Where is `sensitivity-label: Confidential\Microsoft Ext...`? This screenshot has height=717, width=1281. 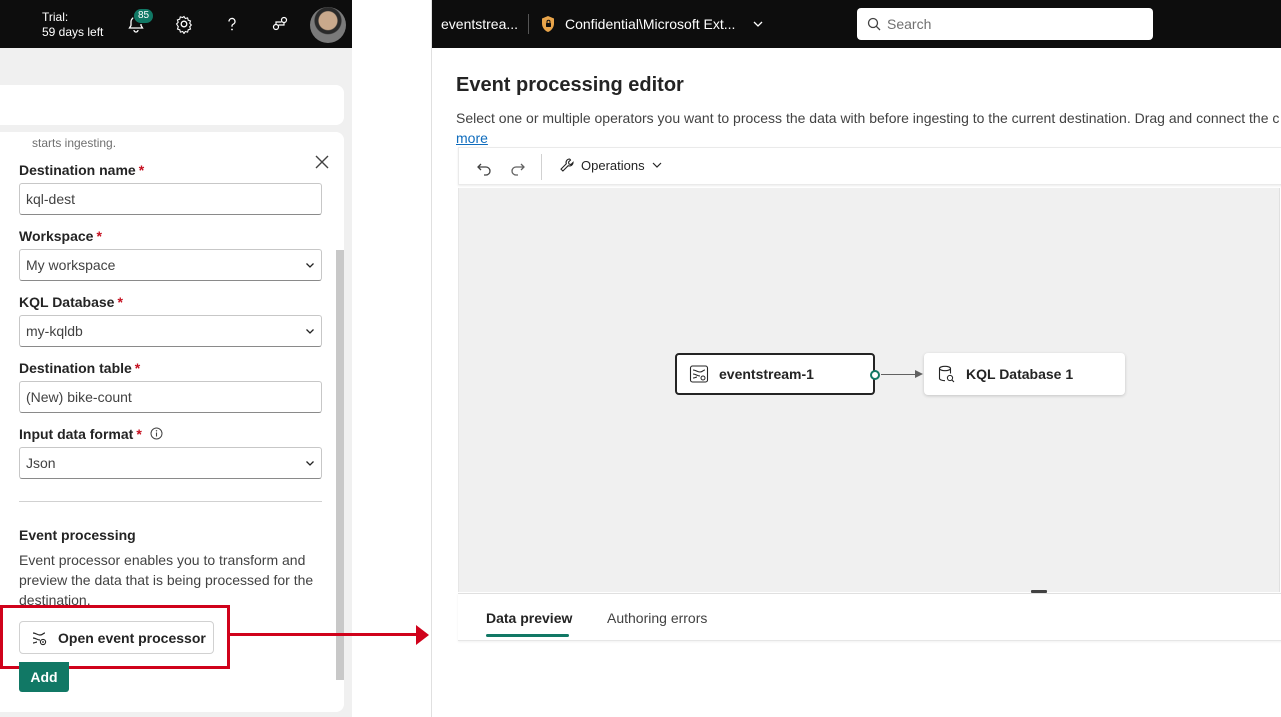
sensitivity-label: Confidential\Microsoft Ext... is located at coordinates (650, 24).